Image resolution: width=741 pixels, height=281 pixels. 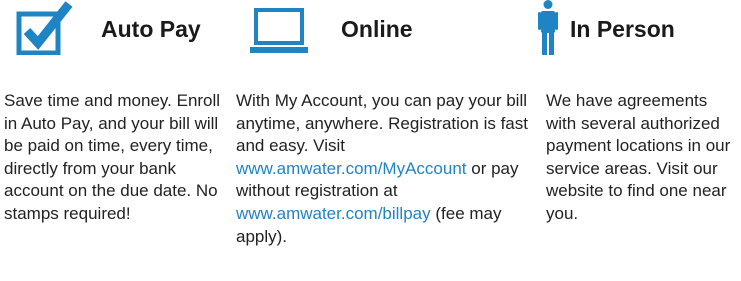 What do you see at coordinates (622, 29) in the screenshot?
I see `inperson-title: In Person` at bounding box center [622, 29].